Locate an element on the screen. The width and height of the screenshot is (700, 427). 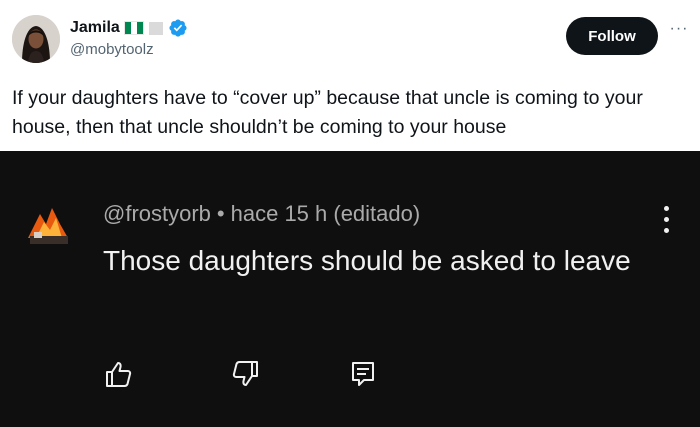
avatar-image is located at coordinates (36, 39).